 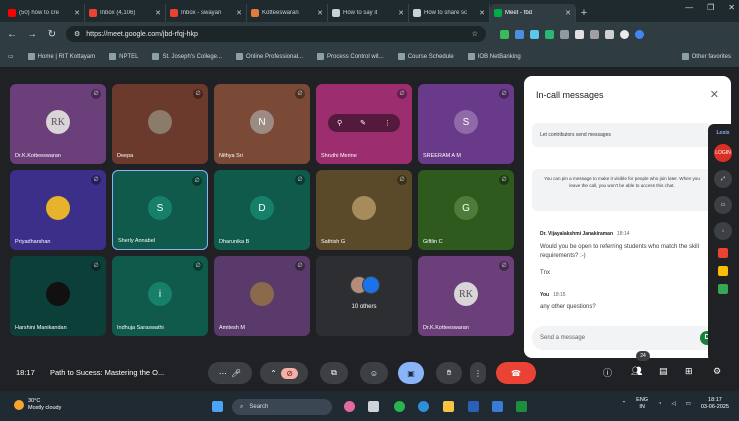 What do you see at coordinates (533, 13) in the screenshot?
I see `browser-tab: Meet - fbd ✕` at bounding box center [533, 13].